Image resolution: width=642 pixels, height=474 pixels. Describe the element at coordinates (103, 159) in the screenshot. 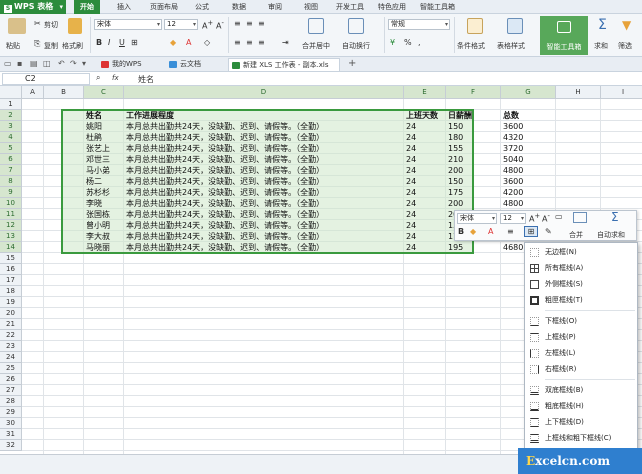

I see `table-cell: 邓世三` at that location.